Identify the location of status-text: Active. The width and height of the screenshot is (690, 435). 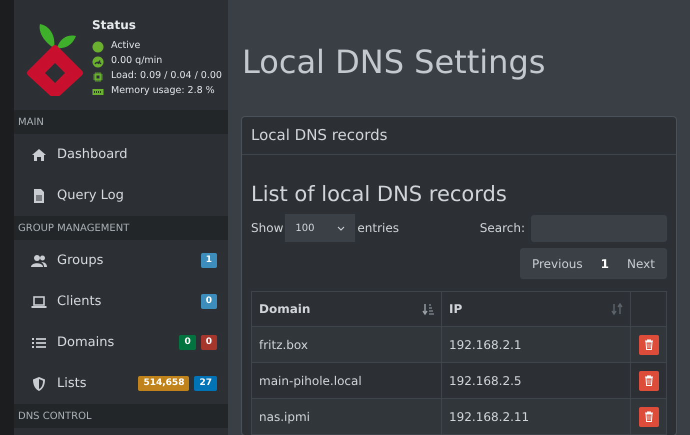
(125, 46).